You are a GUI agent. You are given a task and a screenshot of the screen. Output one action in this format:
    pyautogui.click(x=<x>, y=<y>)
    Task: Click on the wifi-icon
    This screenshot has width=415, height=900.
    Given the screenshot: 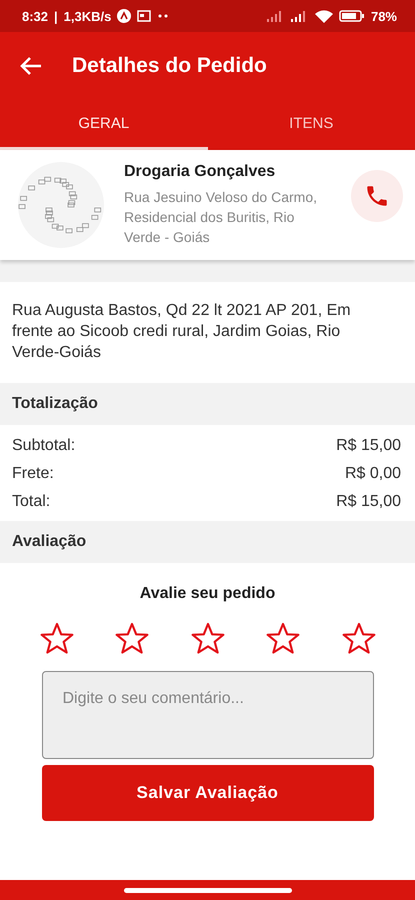 What is the action you would take?
    pyautogui.click(x=323, y=16)
    